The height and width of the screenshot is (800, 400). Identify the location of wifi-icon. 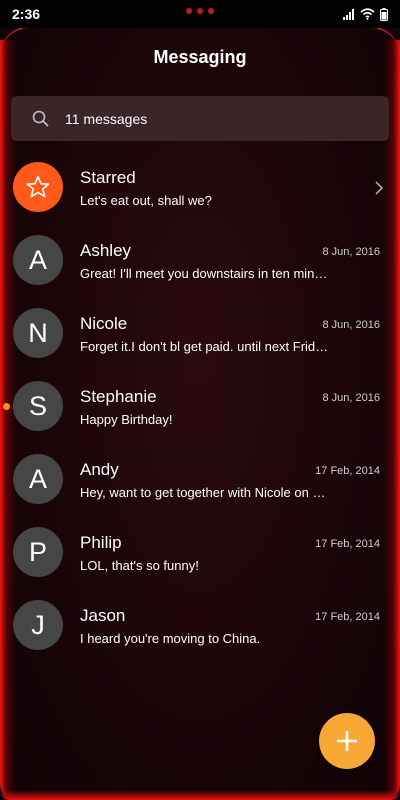
(367, 14).